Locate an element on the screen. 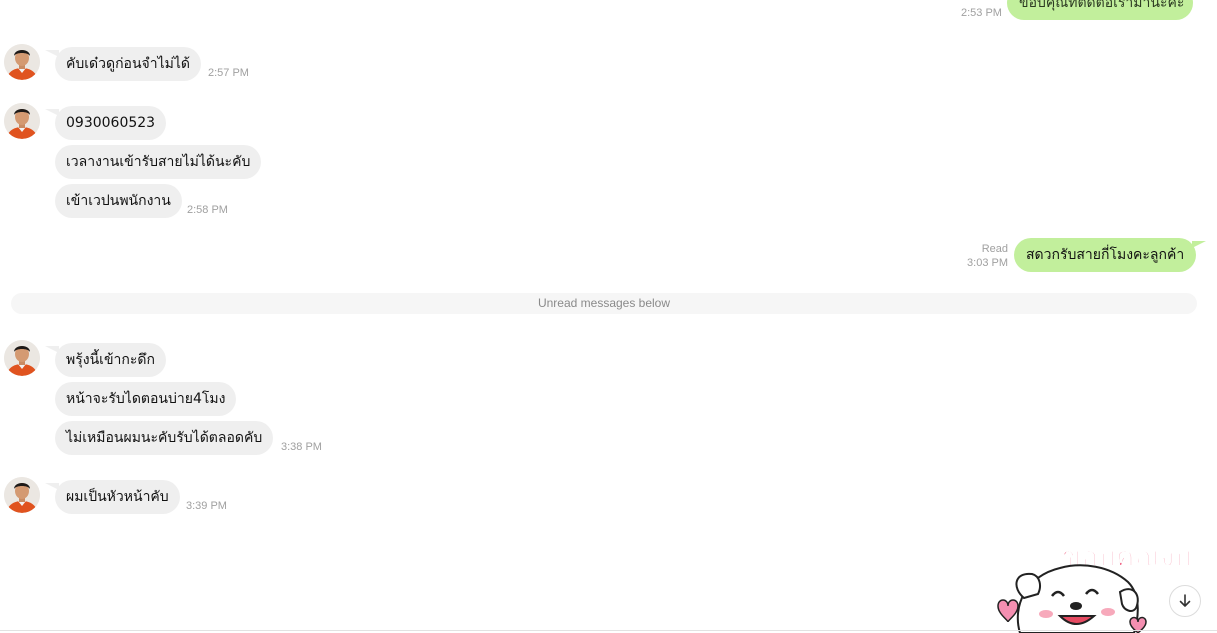  incoming-message-bubble: ผมเป็นหัวหน้าคับ is located at coordinates (112, 497).